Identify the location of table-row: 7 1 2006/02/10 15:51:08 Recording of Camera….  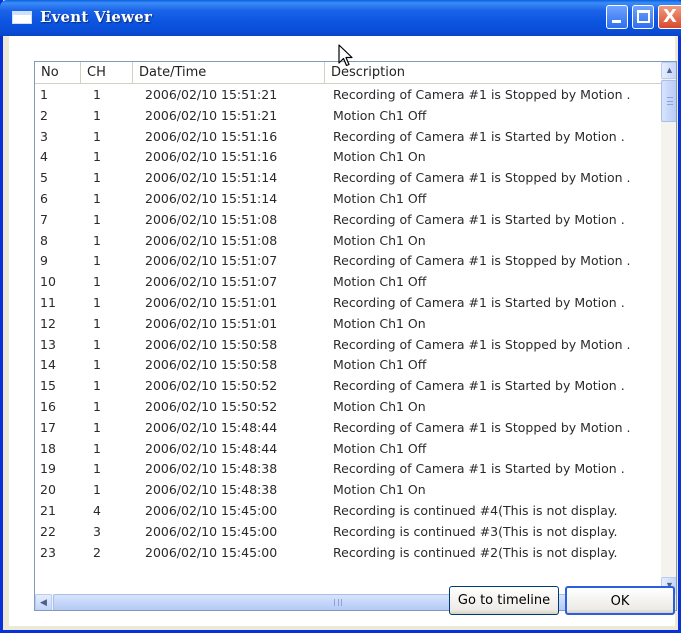
(348, 220).